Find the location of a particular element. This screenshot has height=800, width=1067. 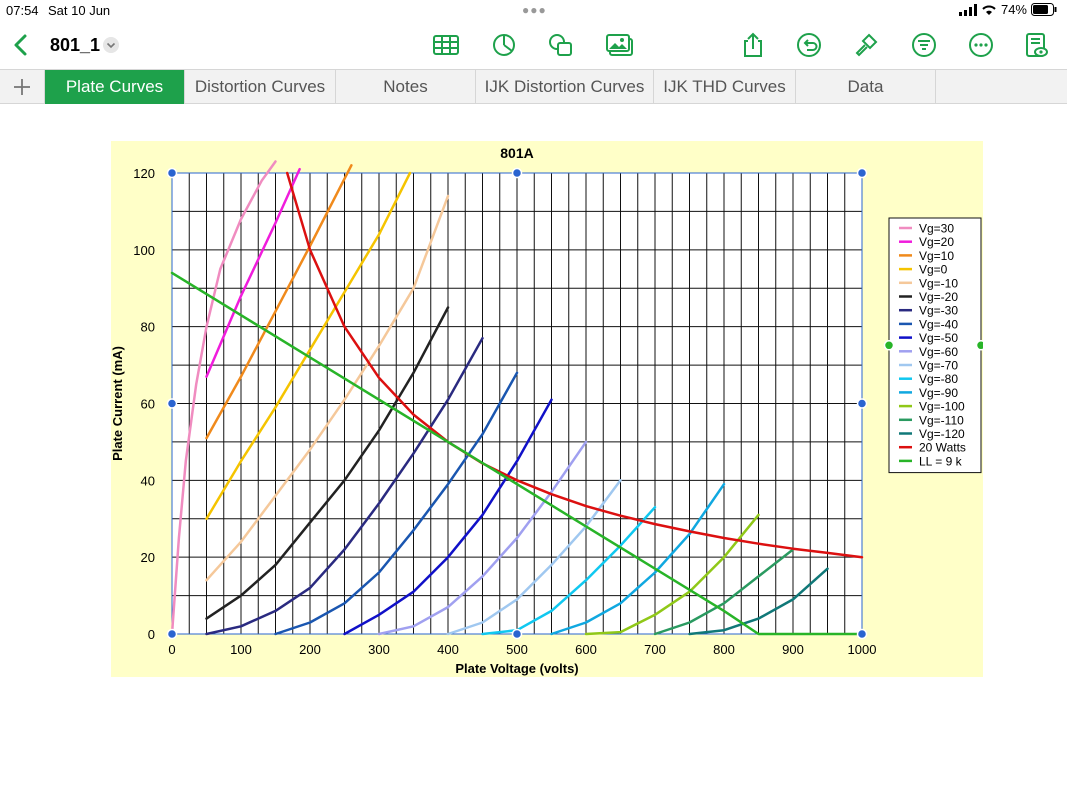

back-chevron-icon is located at coordinates (21, 45).